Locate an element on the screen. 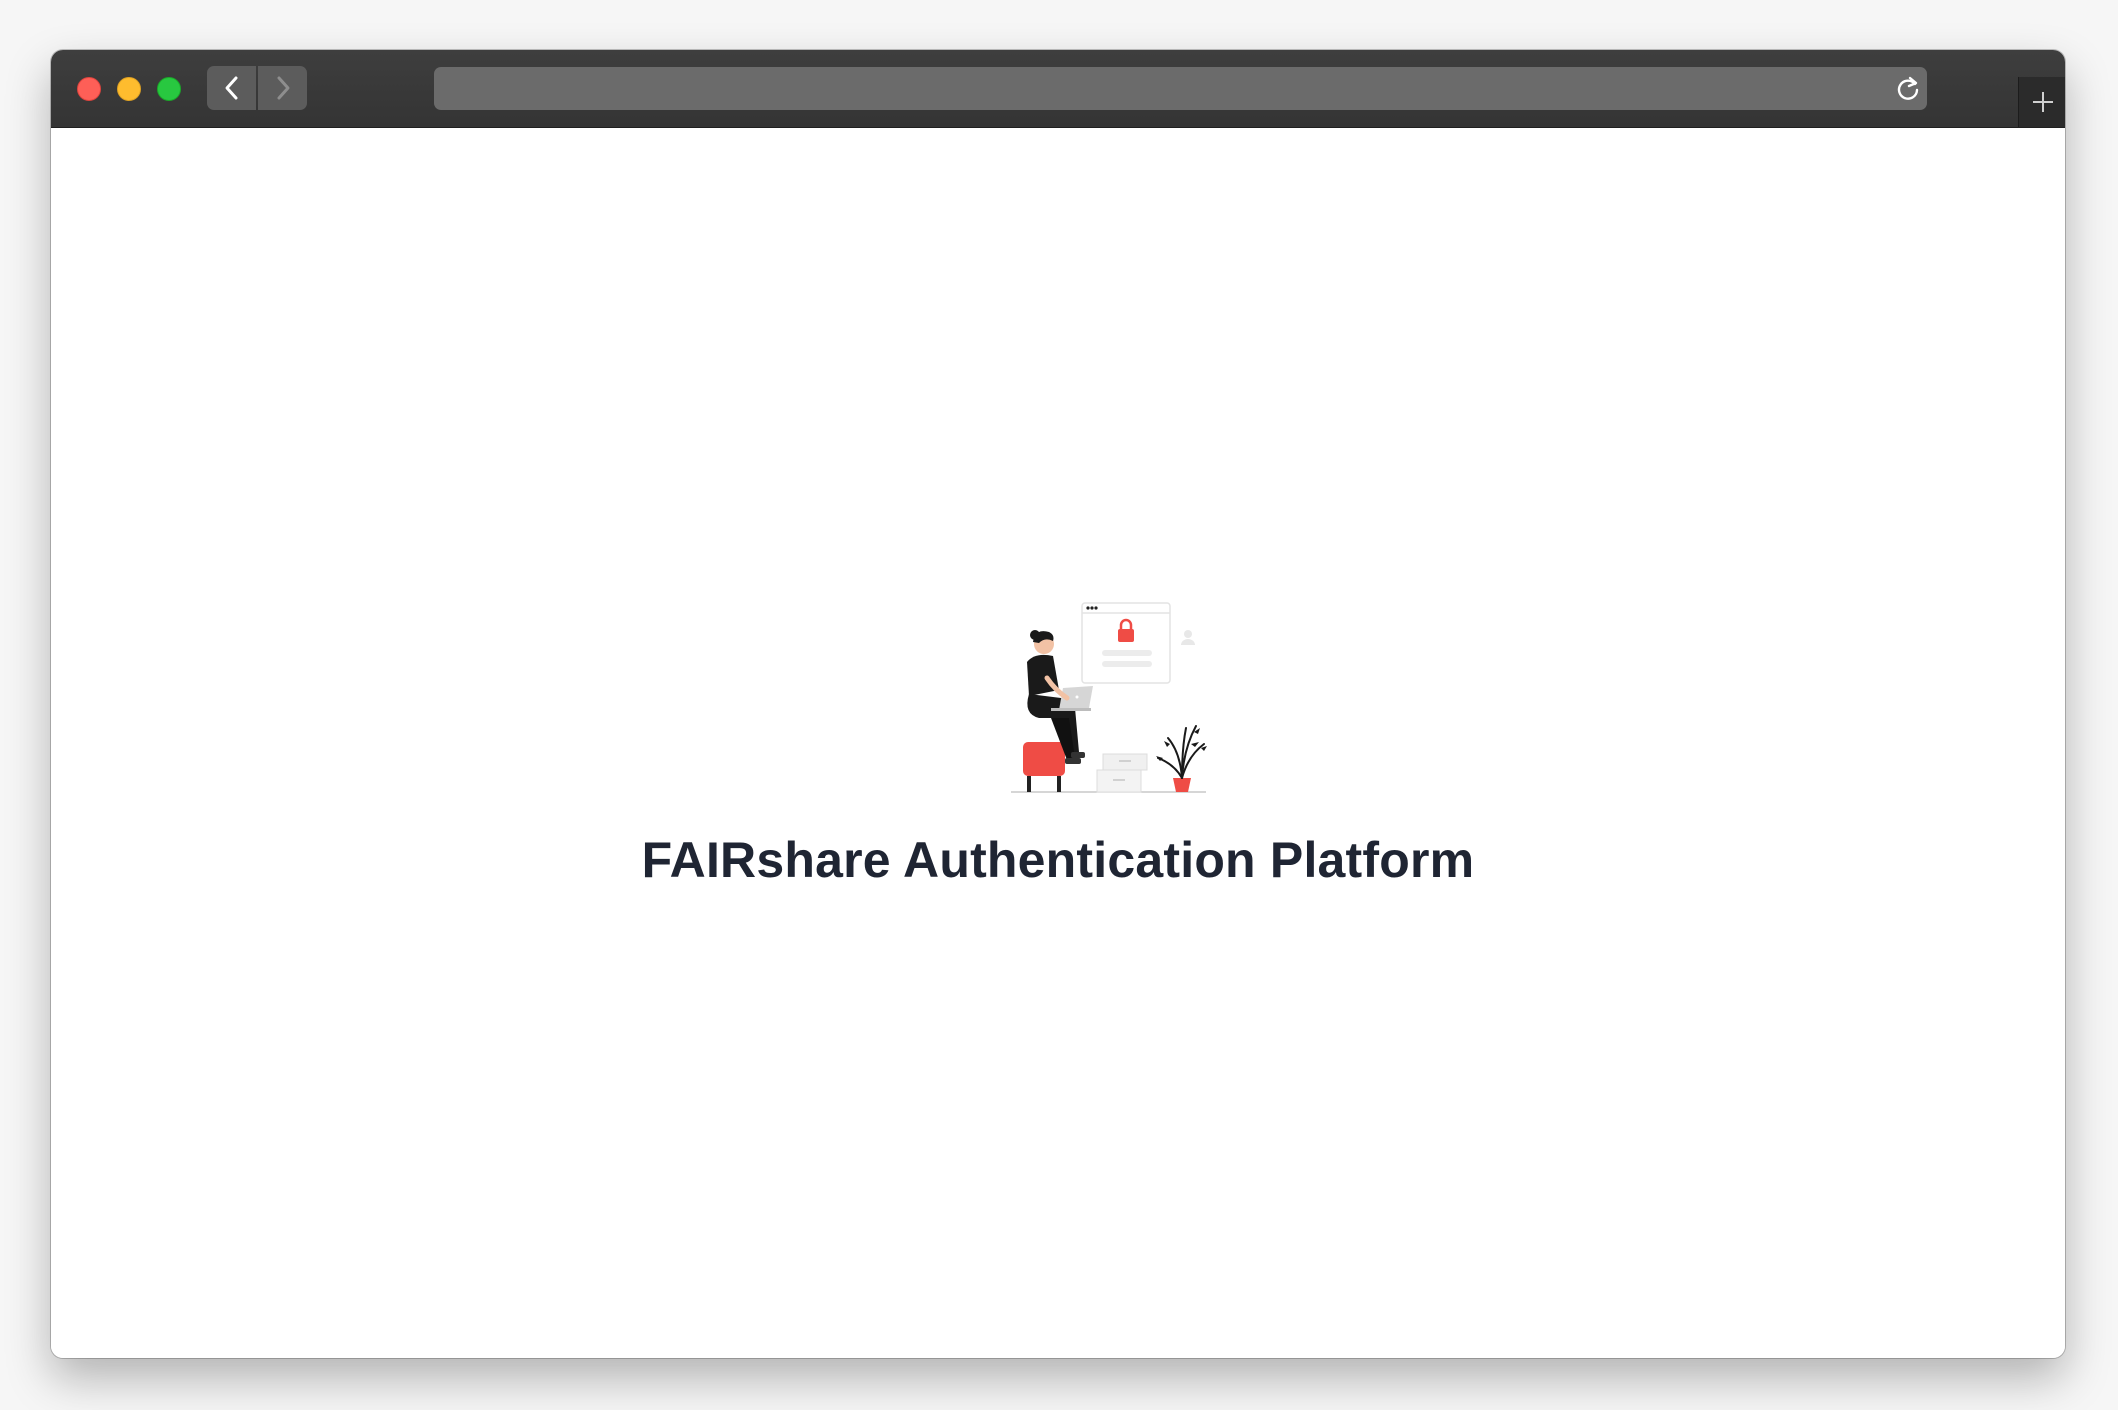 Image resolution: width=2118 pixels, height=1410 pixels. back-button is located at coordinates (231, 88).